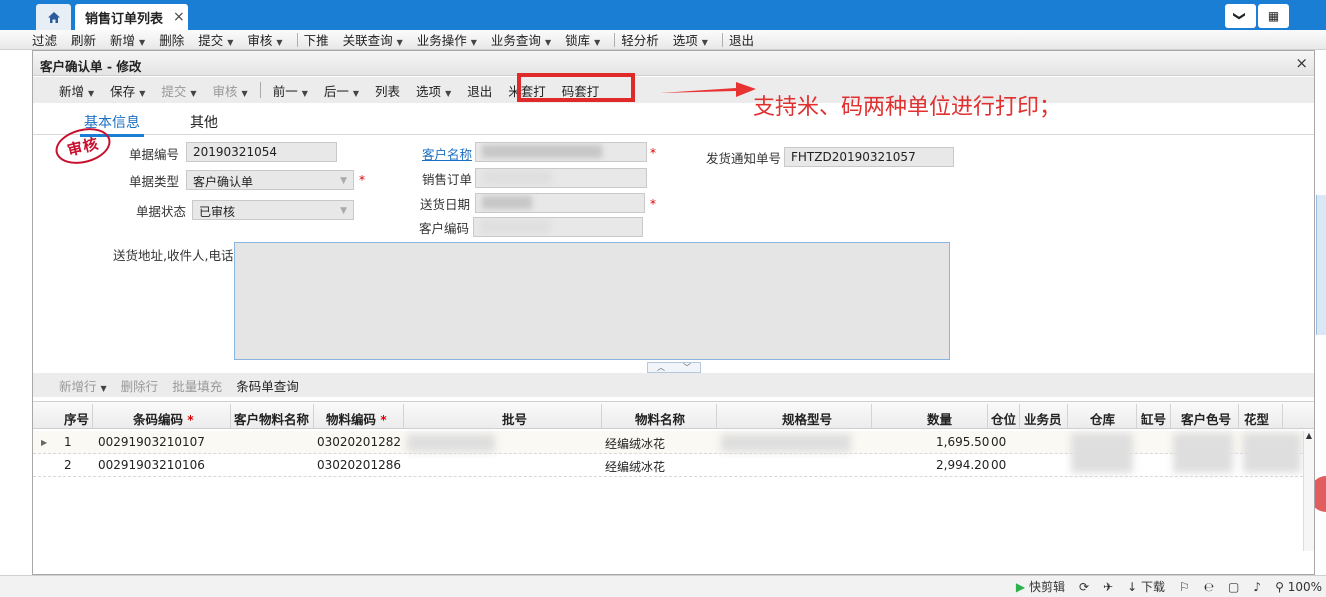 The width and height of the screenshot is (1326, 597). I want to click on address-label: 送货地址,收件人,电话, so click(173, 255).